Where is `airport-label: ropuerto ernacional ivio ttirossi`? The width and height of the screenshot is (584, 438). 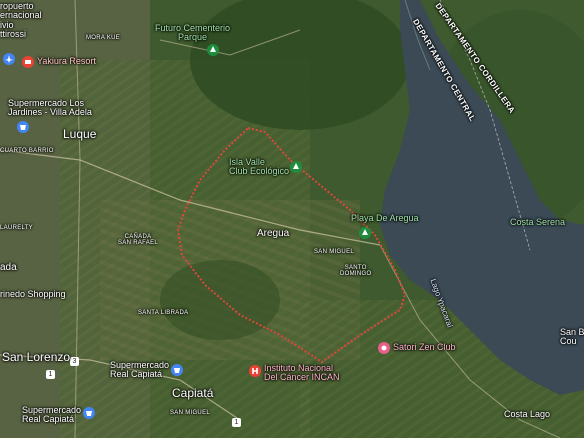 airport-label: ropuerto ernacional ivio ttirossi is located at coordinates (21, 20).